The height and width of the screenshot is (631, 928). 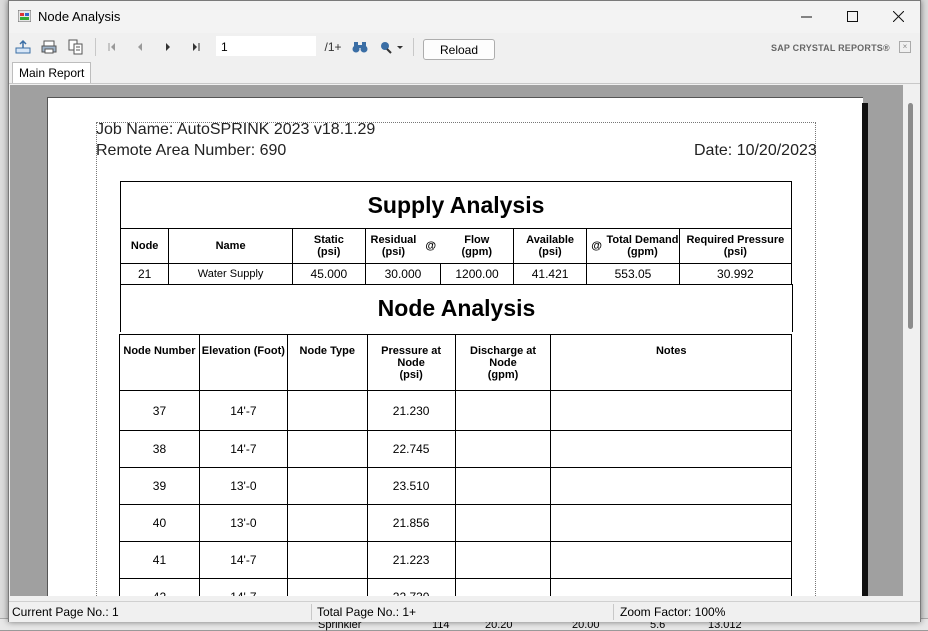 I want to click on close-button, so click(x=898, y=16).